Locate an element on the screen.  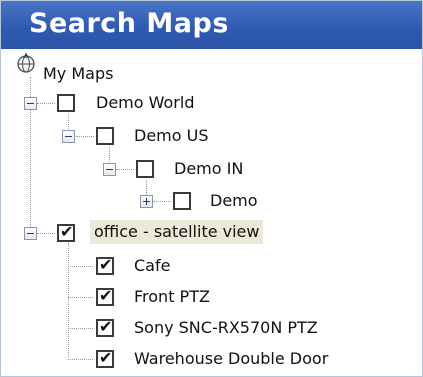
checkbox-demo is located at coordinates (182, 201).